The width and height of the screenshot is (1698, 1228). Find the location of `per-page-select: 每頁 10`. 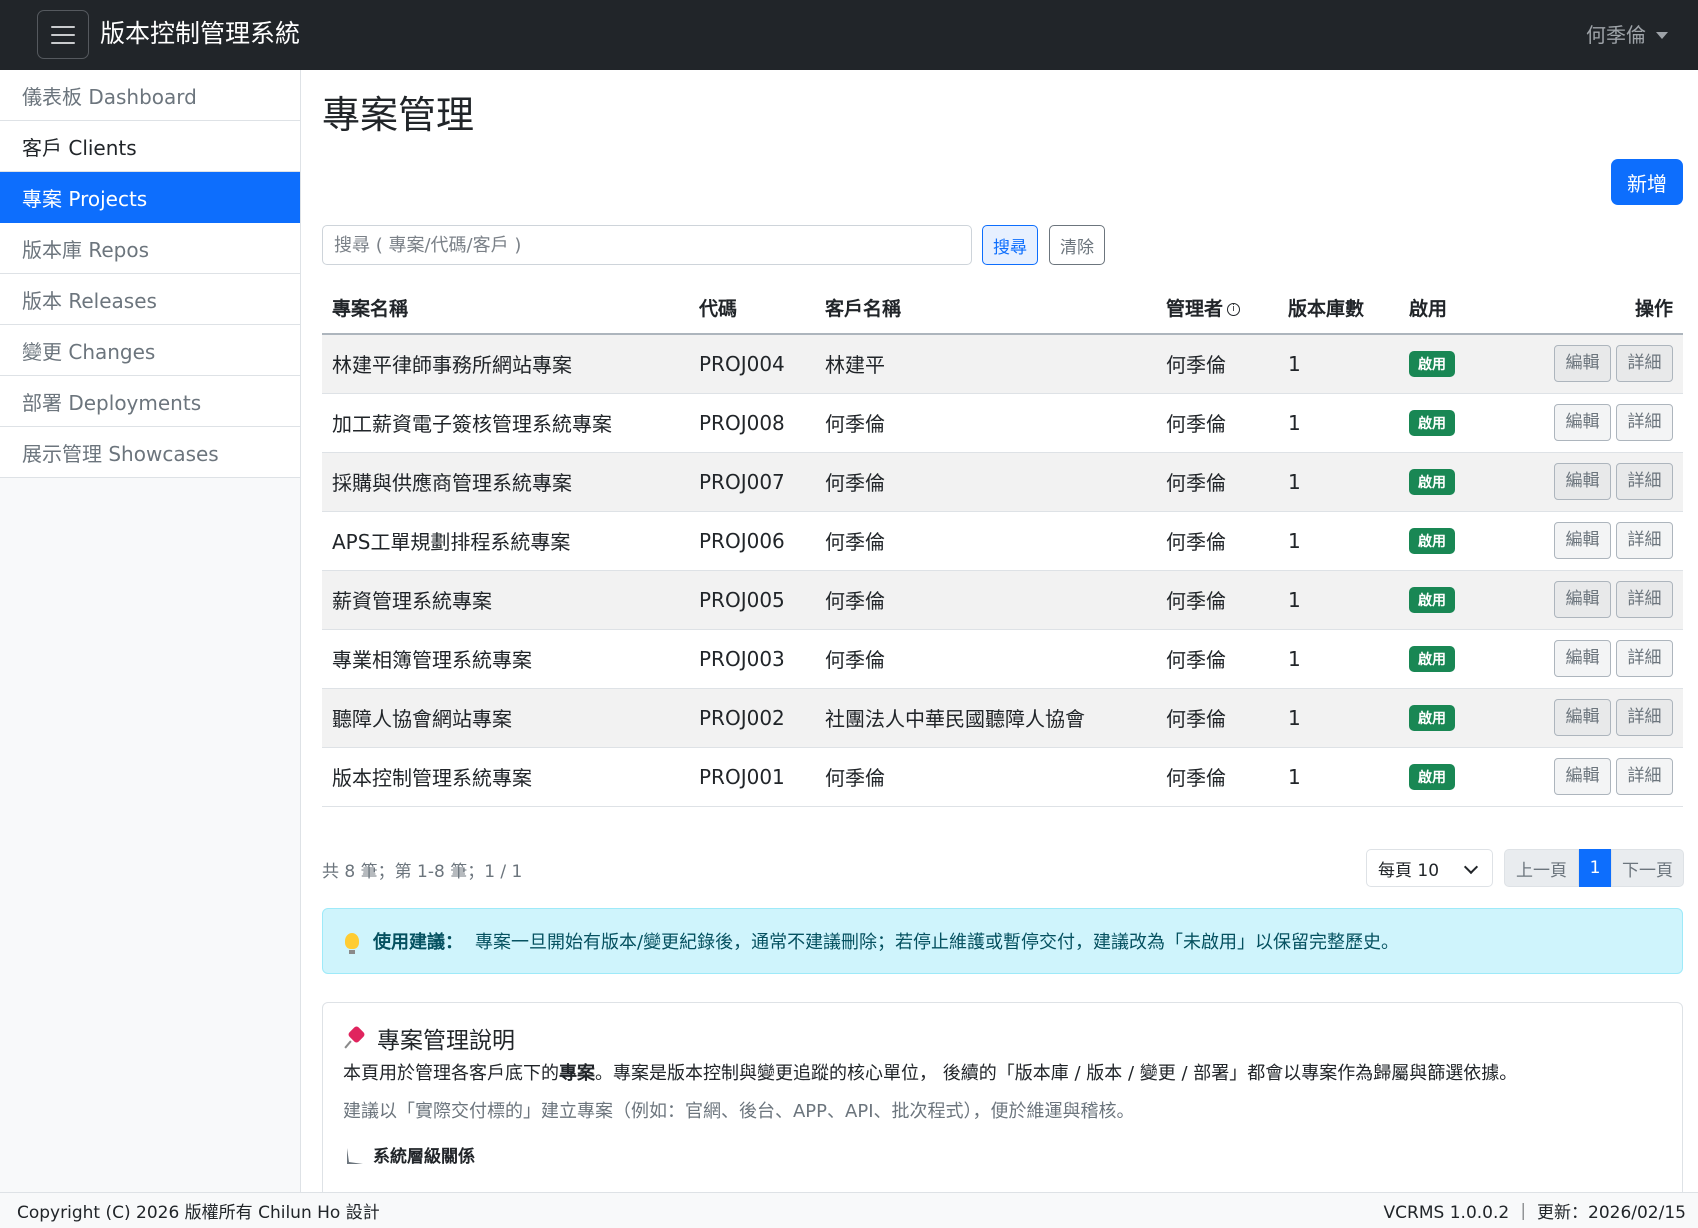

per-page-select: 每頁 10 is located at coordinates (1429, 868).